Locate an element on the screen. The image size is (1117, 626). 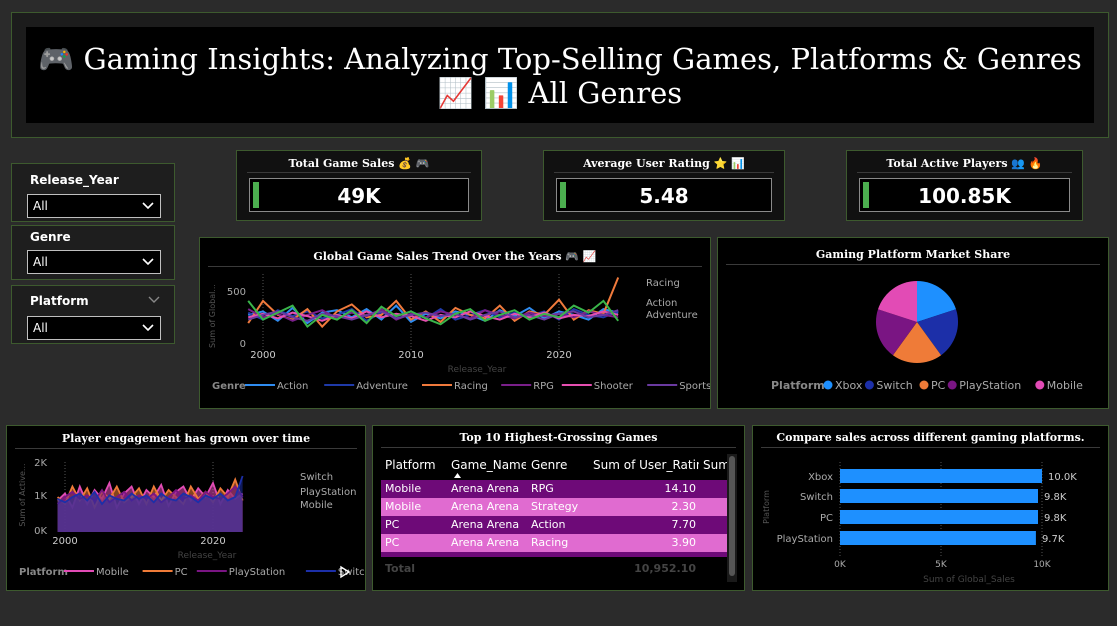
kpi-title: Total Active Players 👥 🔥 is located at coordinates (964, 164).